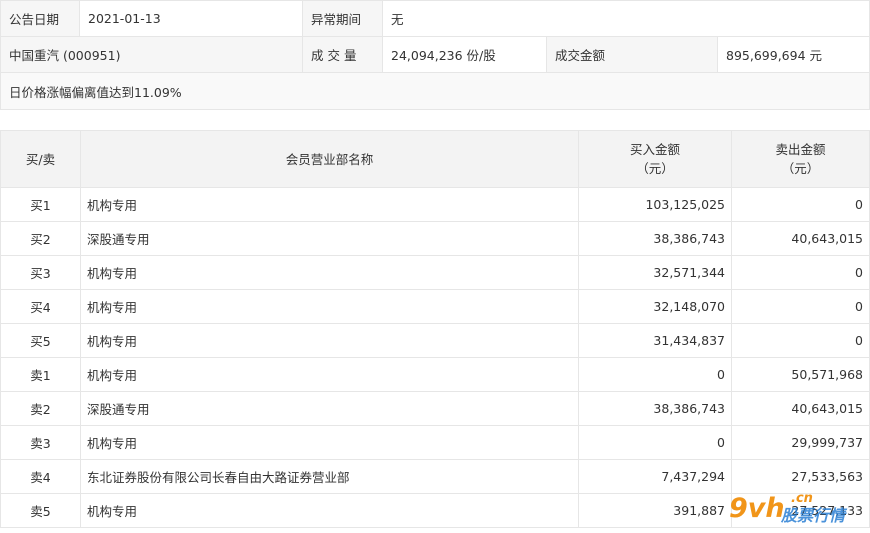 This screenshot has height=533, width=870. What do you see at coordinates (329, 159) in the screenshot?
I see `header-branch: 会员营业部名称` at bounding box center [329, 159].